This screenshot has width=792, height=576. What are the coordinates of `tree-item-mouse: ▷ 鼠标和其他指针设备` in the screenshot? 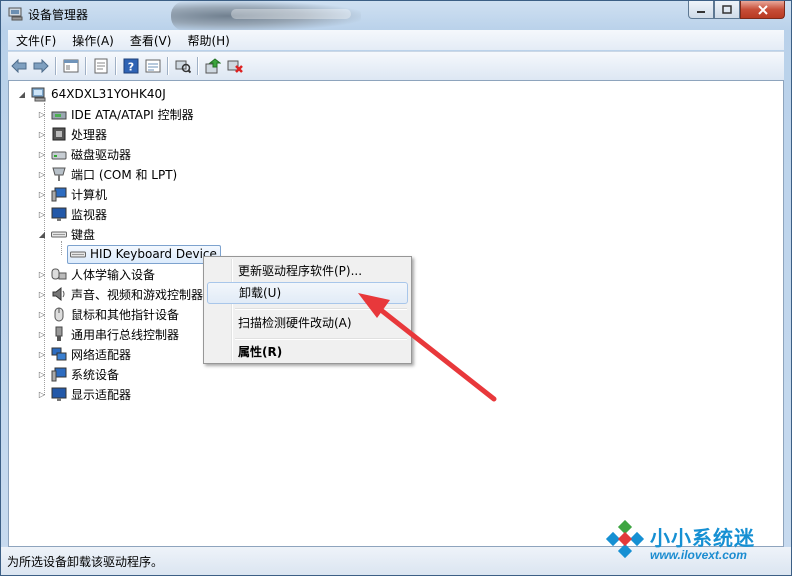 It's located at (108, 314).